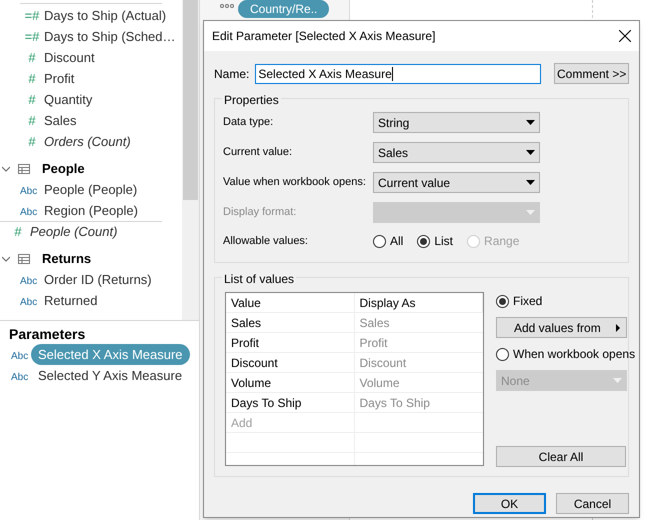 The width and height of the screenshot is (648, 520). What do you see at coordinates (295, 182) in the screenshot?
I see `property-label: Value when workbook opens:` at bounding box center [295, 182].